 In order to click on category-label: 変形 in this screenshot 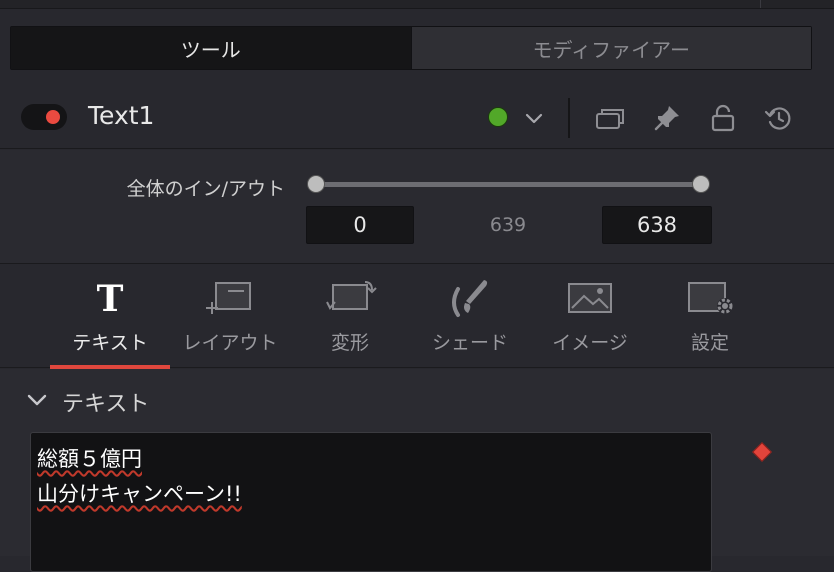, I will do `click(349, 343)`.